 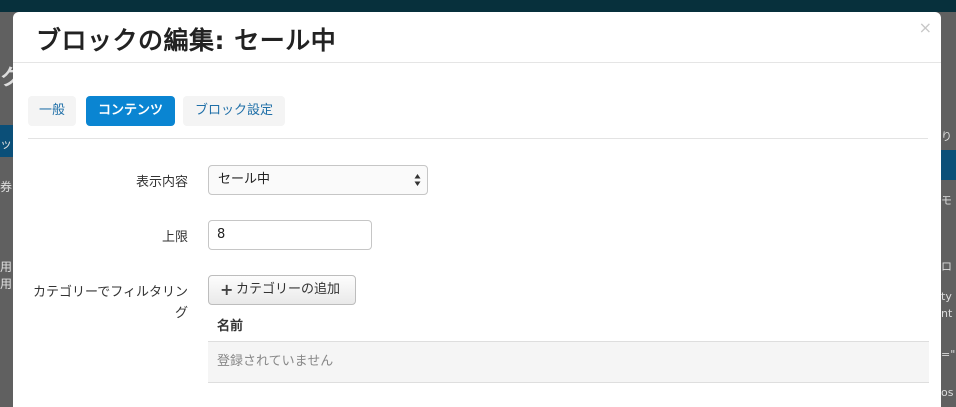 What do you see at coordinates (947, 392) in the screenshot?
I see `background-right-fragment: os` at bounding box center [947, 392].